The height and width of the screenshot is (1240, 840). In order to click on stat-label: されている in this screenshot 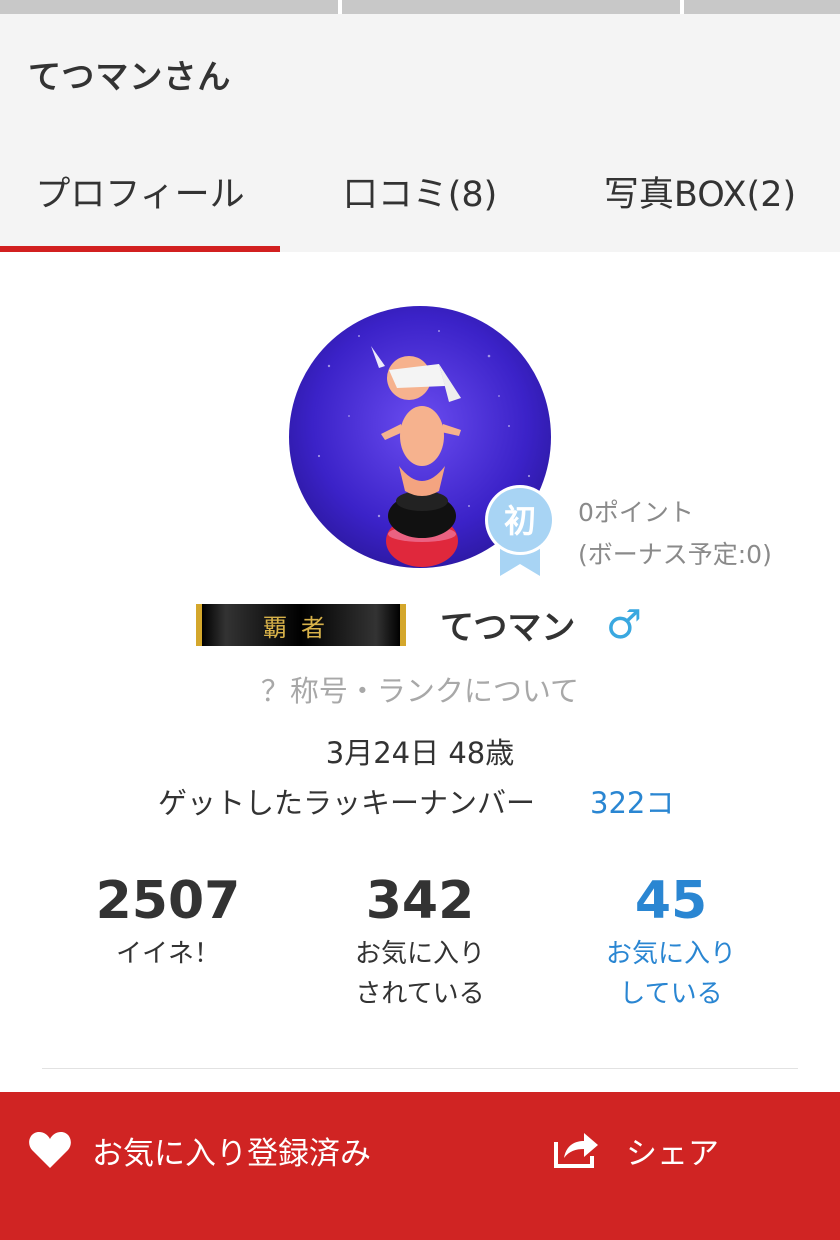, I will do `click(420, 994)`.